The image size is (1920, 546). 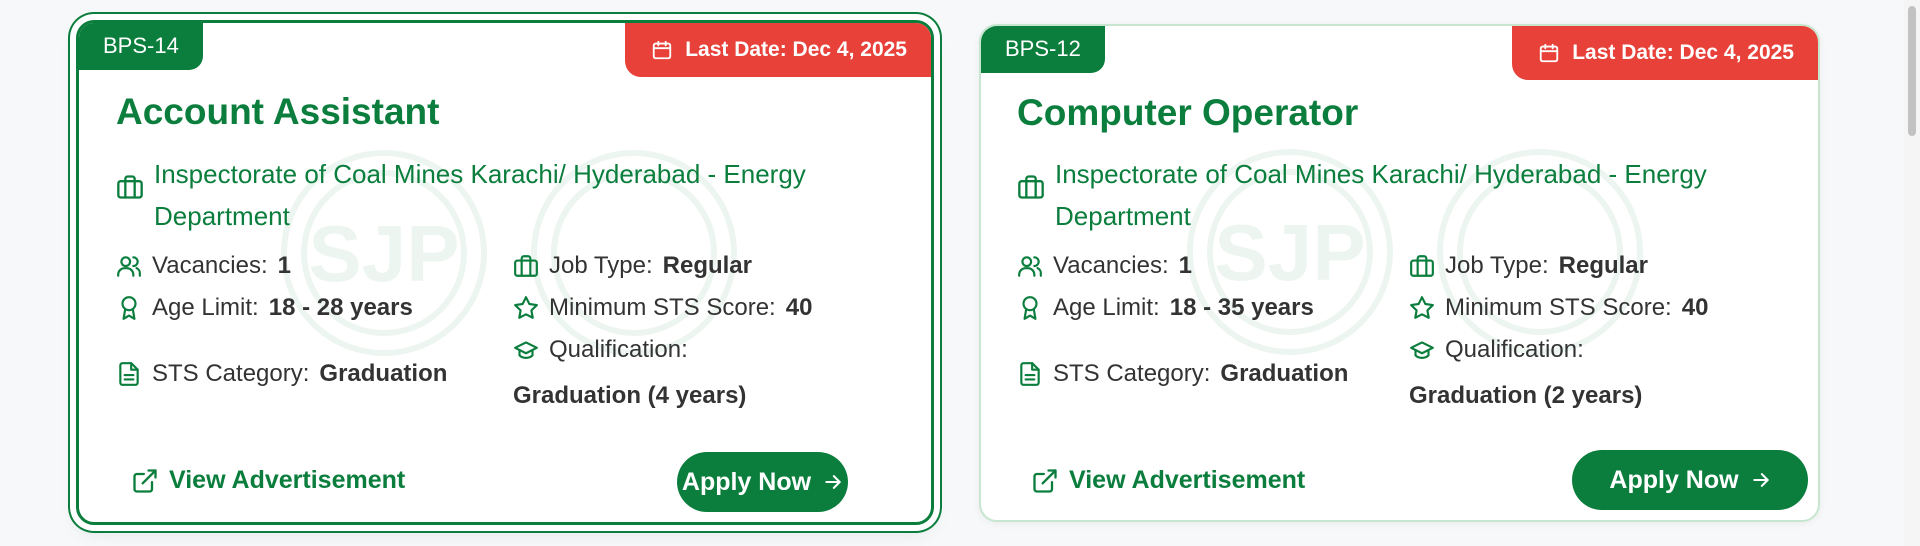 What do you see at coordinates (141, 46) in the screenshot?
I see `bps-grade-badge: BPS-14` at bounding box center [141, 46].